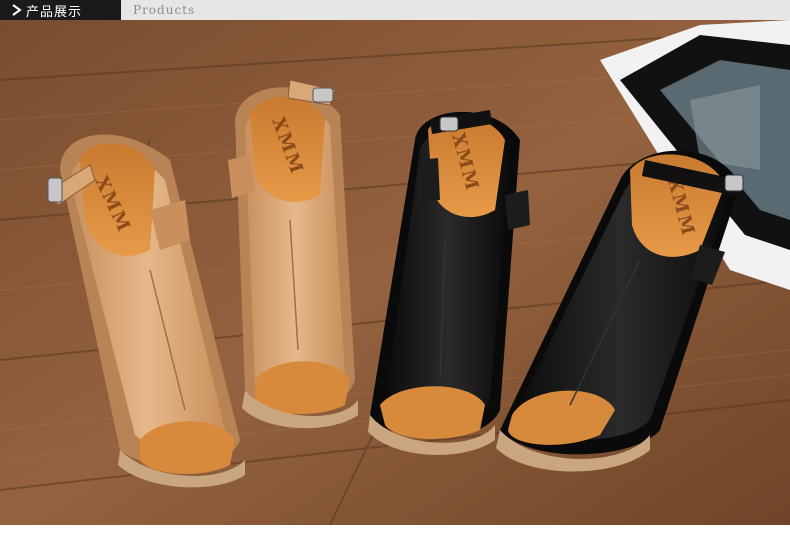 This screenshot has height=543, width=790. Describe the element at coordinates (395, 534) in the screenshot. I see `bottom-white-strip` at that location.